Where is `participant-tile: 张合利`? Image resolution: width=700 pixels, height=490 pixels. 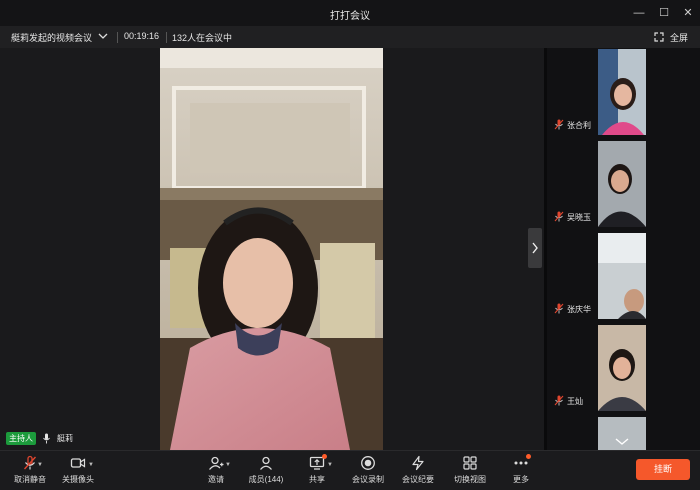 participant-tile: 张合利 is located at coordinates (623, 93).